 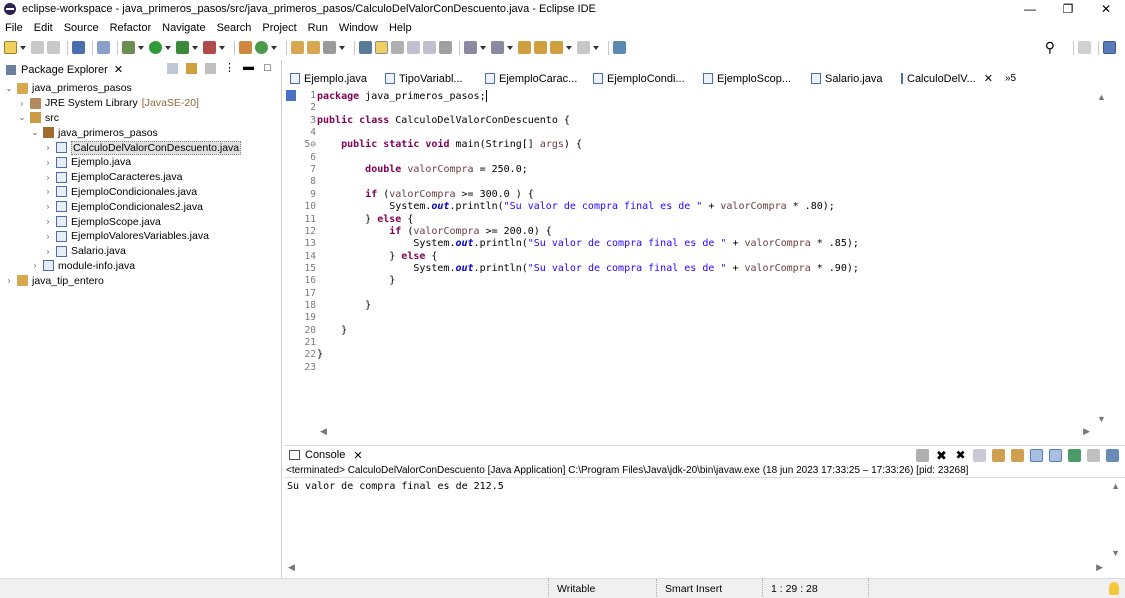 What do you see at coordinates (128, 47) in the screenshot?
I see `debug-icon` at bounding box center [128, 47].